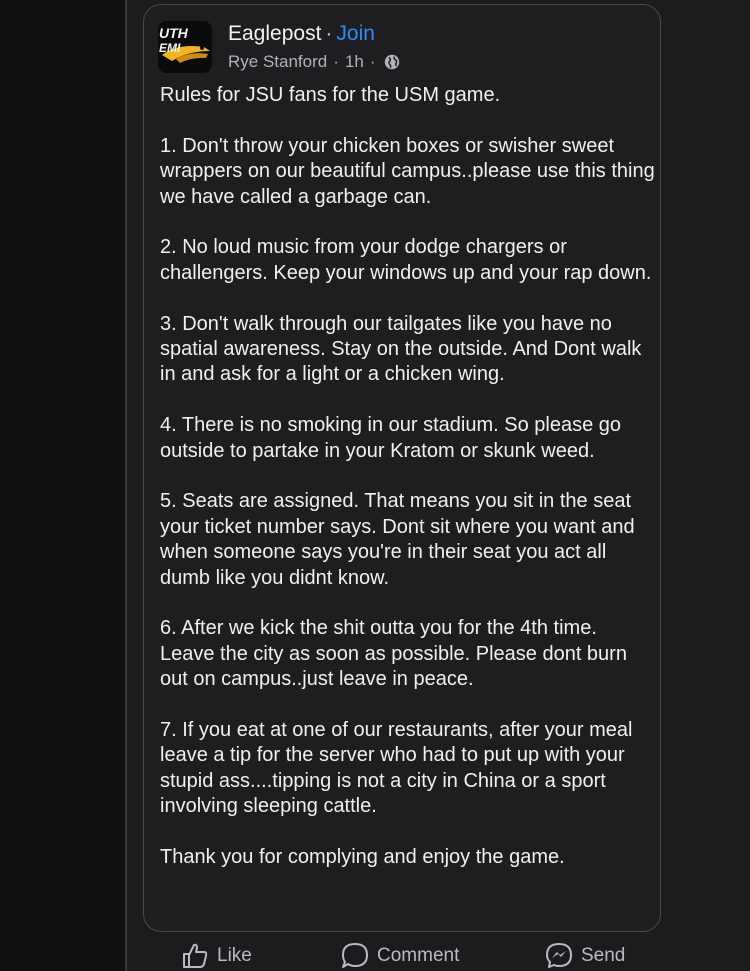 The image size is (750, 971). I want to click on post-paragraph: Rules for JSU fans for the USM game., so click(330, 95).